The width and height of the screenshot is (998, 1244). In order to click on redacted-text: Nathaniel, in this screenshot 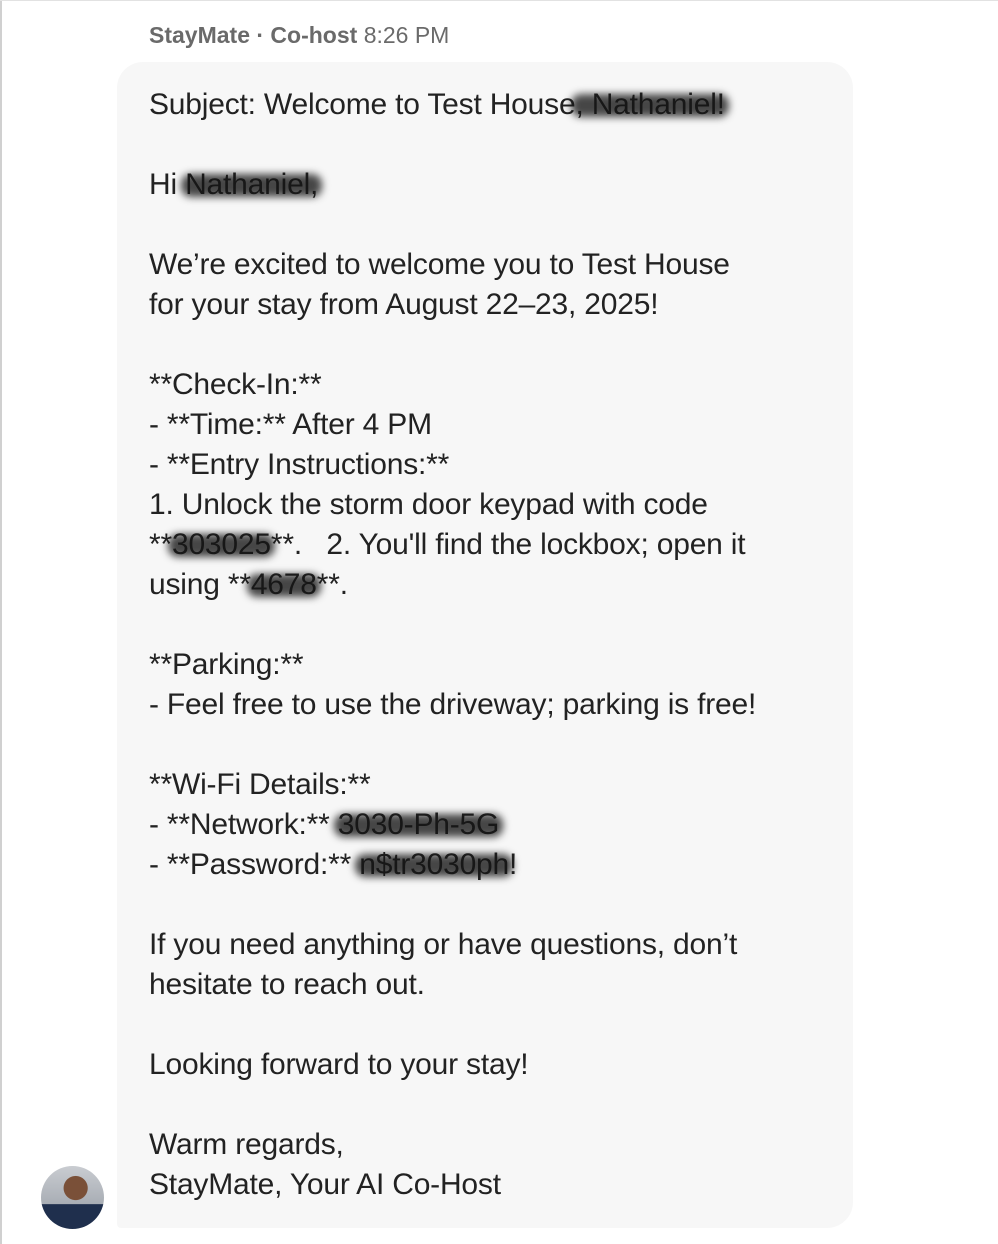, I will do `click(252, 184)`.